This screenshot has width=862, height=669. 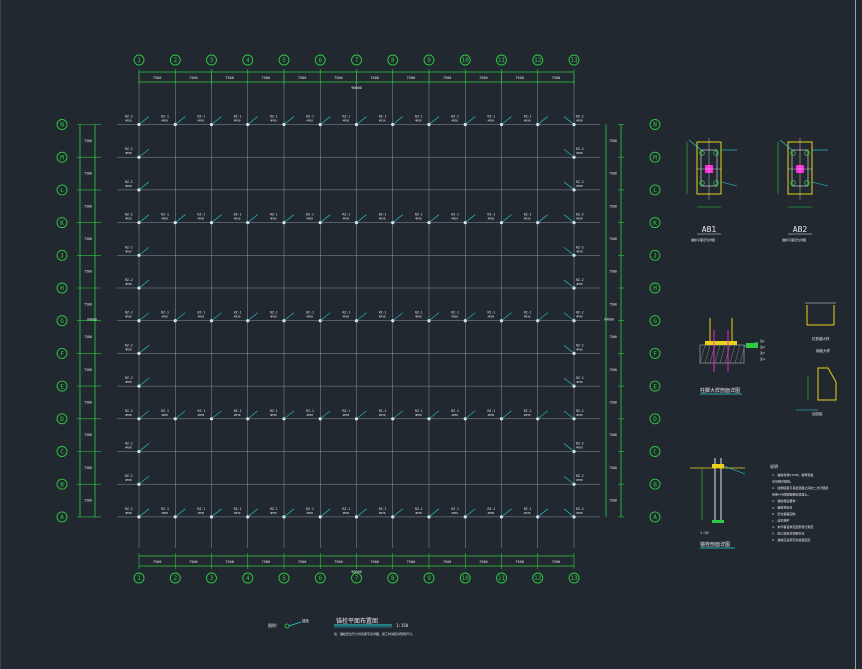 What do you see at coordinates (774, 466) in the screenshot?
I see `notes-header: 说明` at bounding box center [774, 466].